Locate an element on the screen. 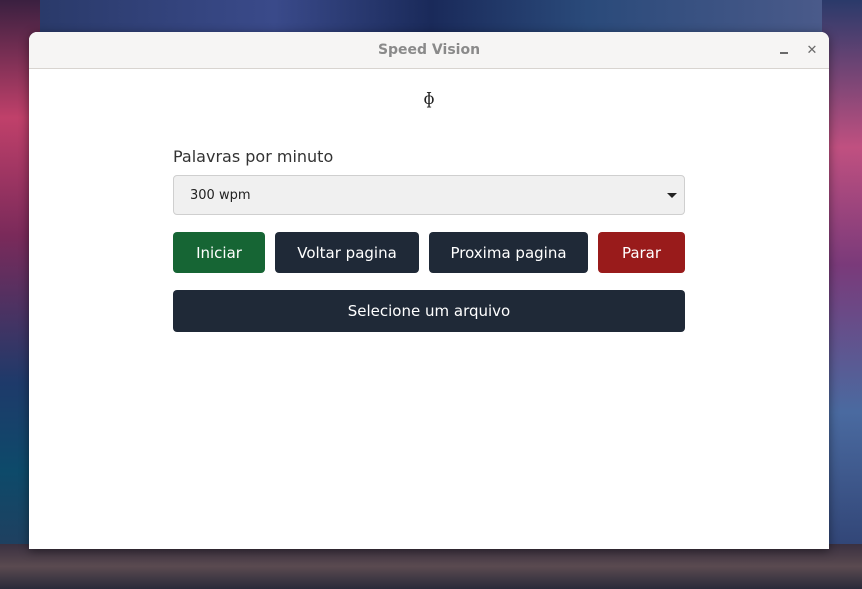 The image size is (862, 589). speed-select-value: 300 wpm is located at coordinates (220, 195).